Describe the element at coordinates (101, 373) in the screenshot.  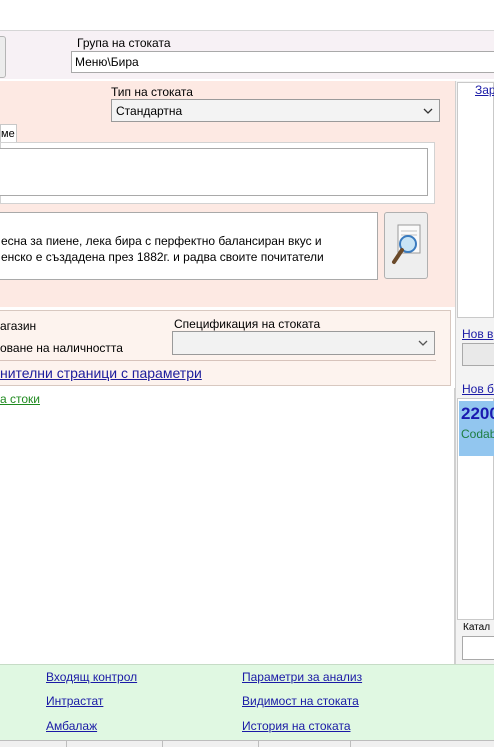
I see `pages-link: нителни страници с параметри` at that location.